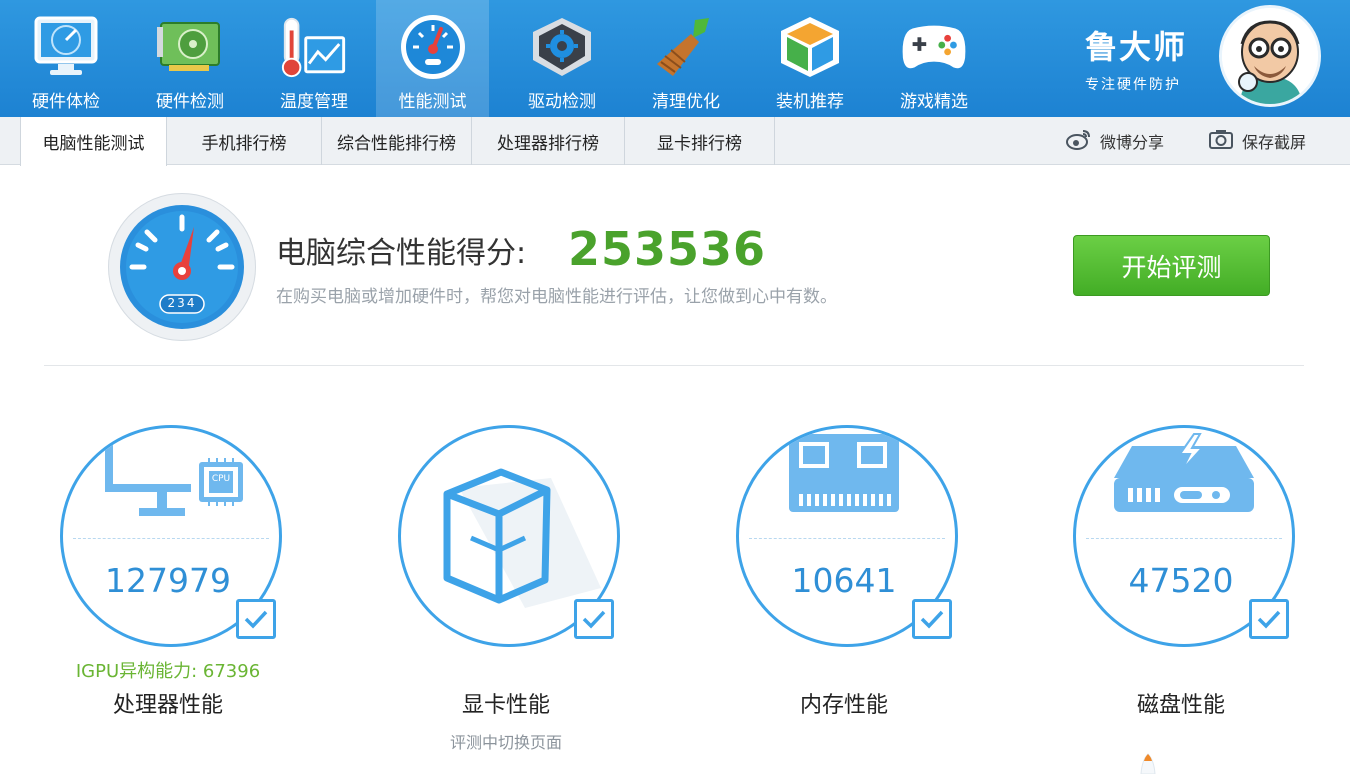 The width and height of the screenshot is (1350, 774). What do you see at coordinates (667, 249) in the screenshot?
I see `total-score-value: 253536` at bounding box center [667, 249].